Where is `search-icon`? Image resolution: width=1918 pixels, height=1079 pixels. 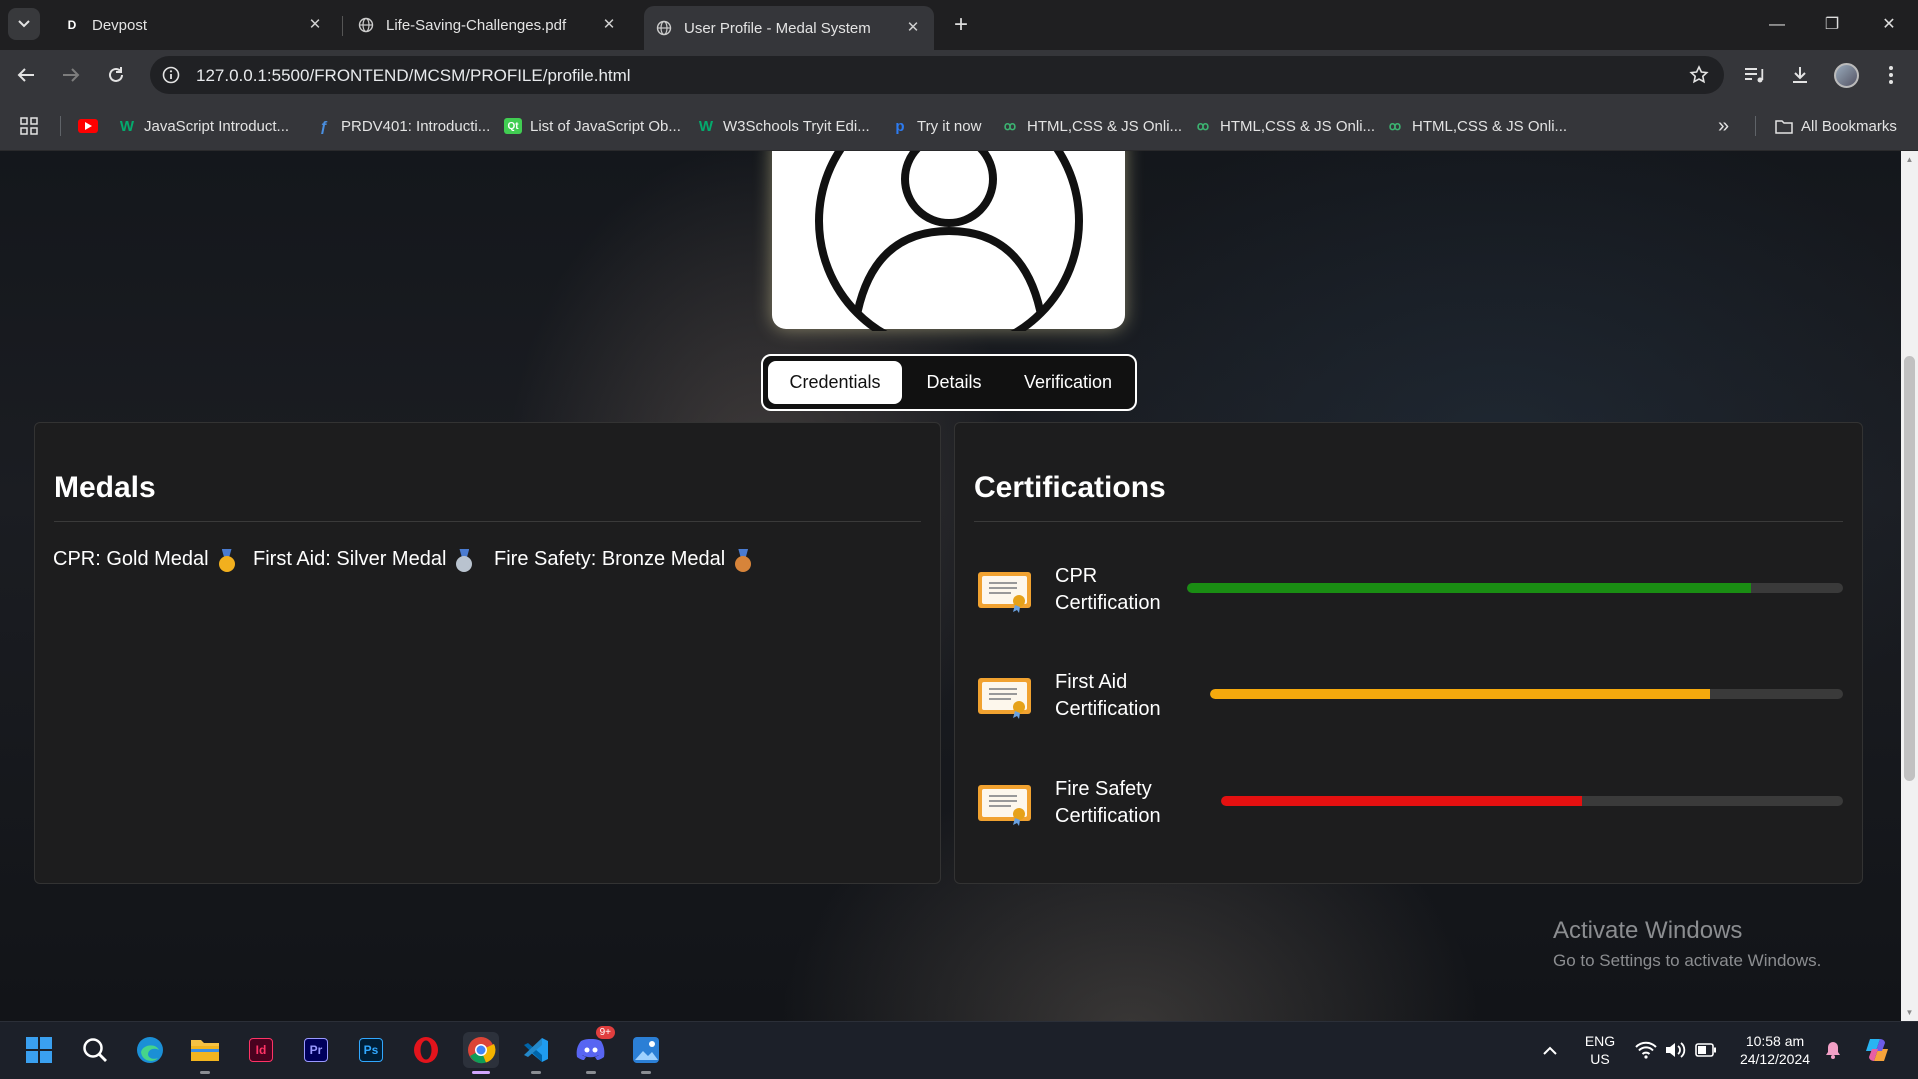 search-icon is located at coordinates (95, 1050).